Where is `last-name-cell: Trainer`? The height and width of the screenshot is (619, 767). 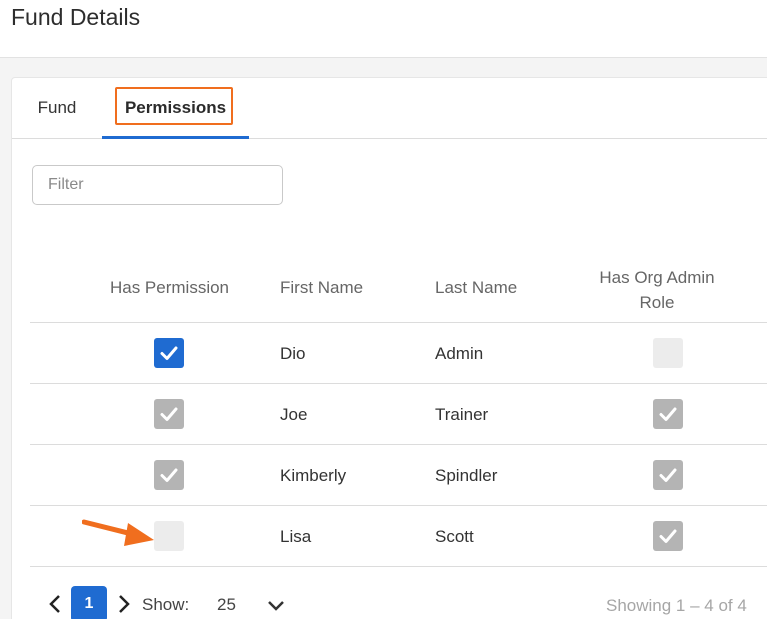
last-name-cell: Trainer is located at coordinates (462, 414).